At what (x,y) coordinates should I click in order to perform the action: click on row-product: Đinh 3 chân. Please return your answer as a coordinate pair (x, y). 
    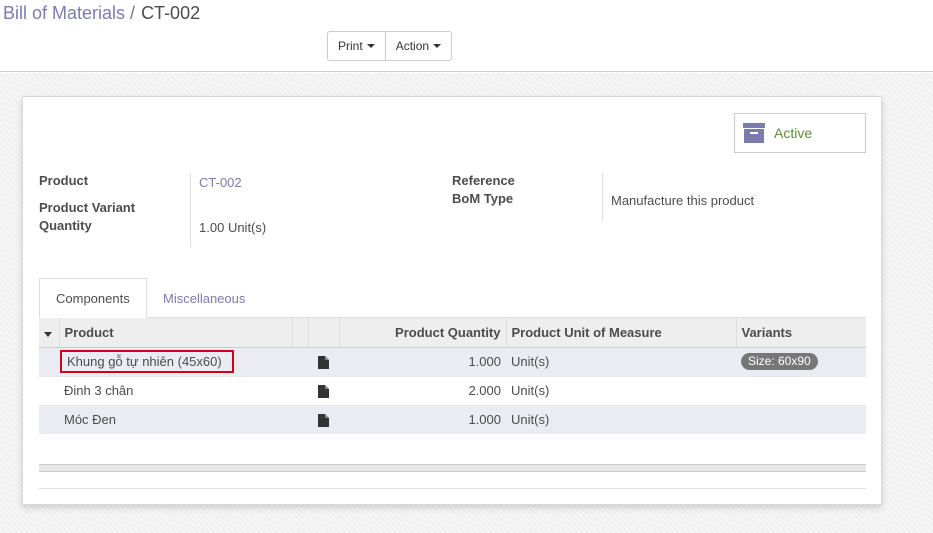
    Looking at the image, I should click on (175, 390).